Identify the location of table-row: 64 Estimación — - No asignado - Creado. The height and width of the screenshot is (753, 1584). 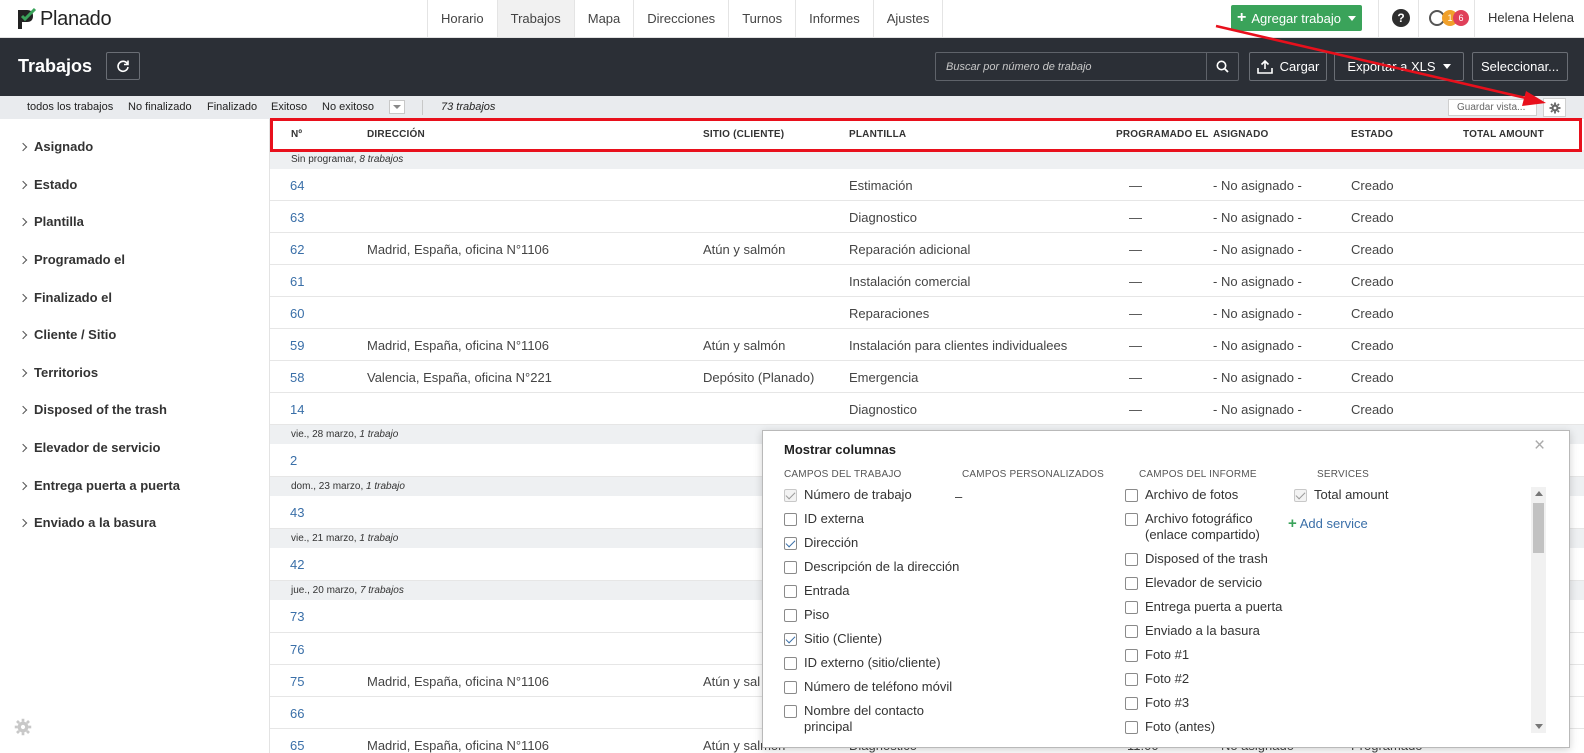
(927, 185).